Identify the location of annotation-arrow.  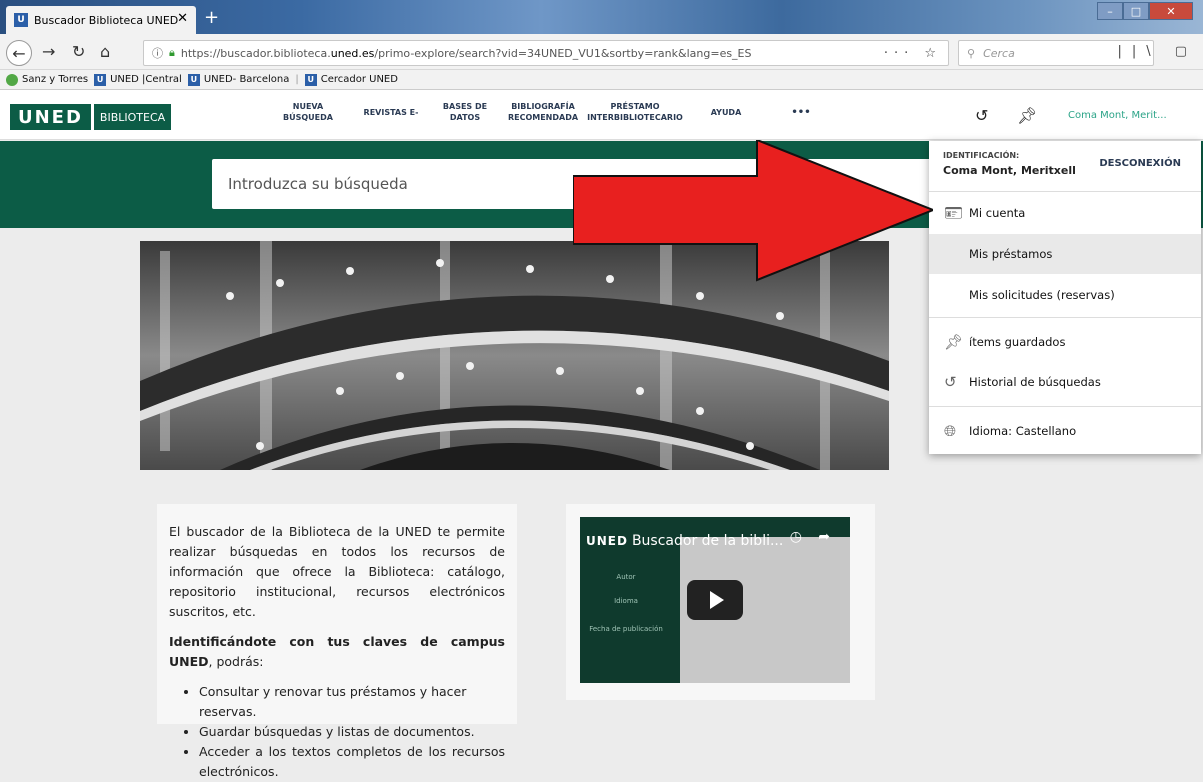
(753, 211).